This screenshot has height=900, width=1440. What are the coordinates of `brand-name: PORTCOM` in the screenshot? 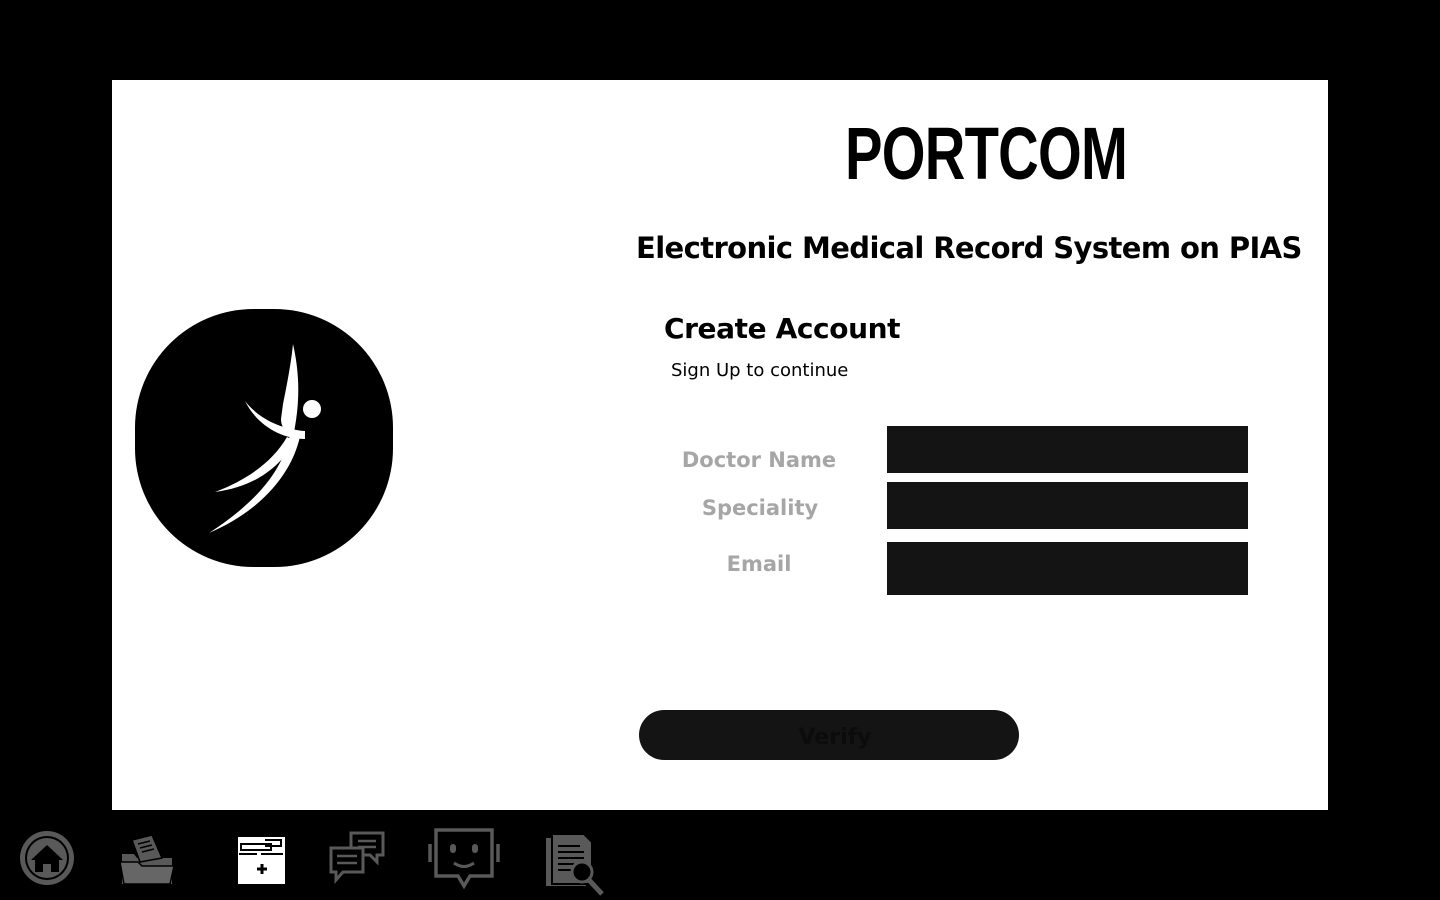 It's located at (986, 153).